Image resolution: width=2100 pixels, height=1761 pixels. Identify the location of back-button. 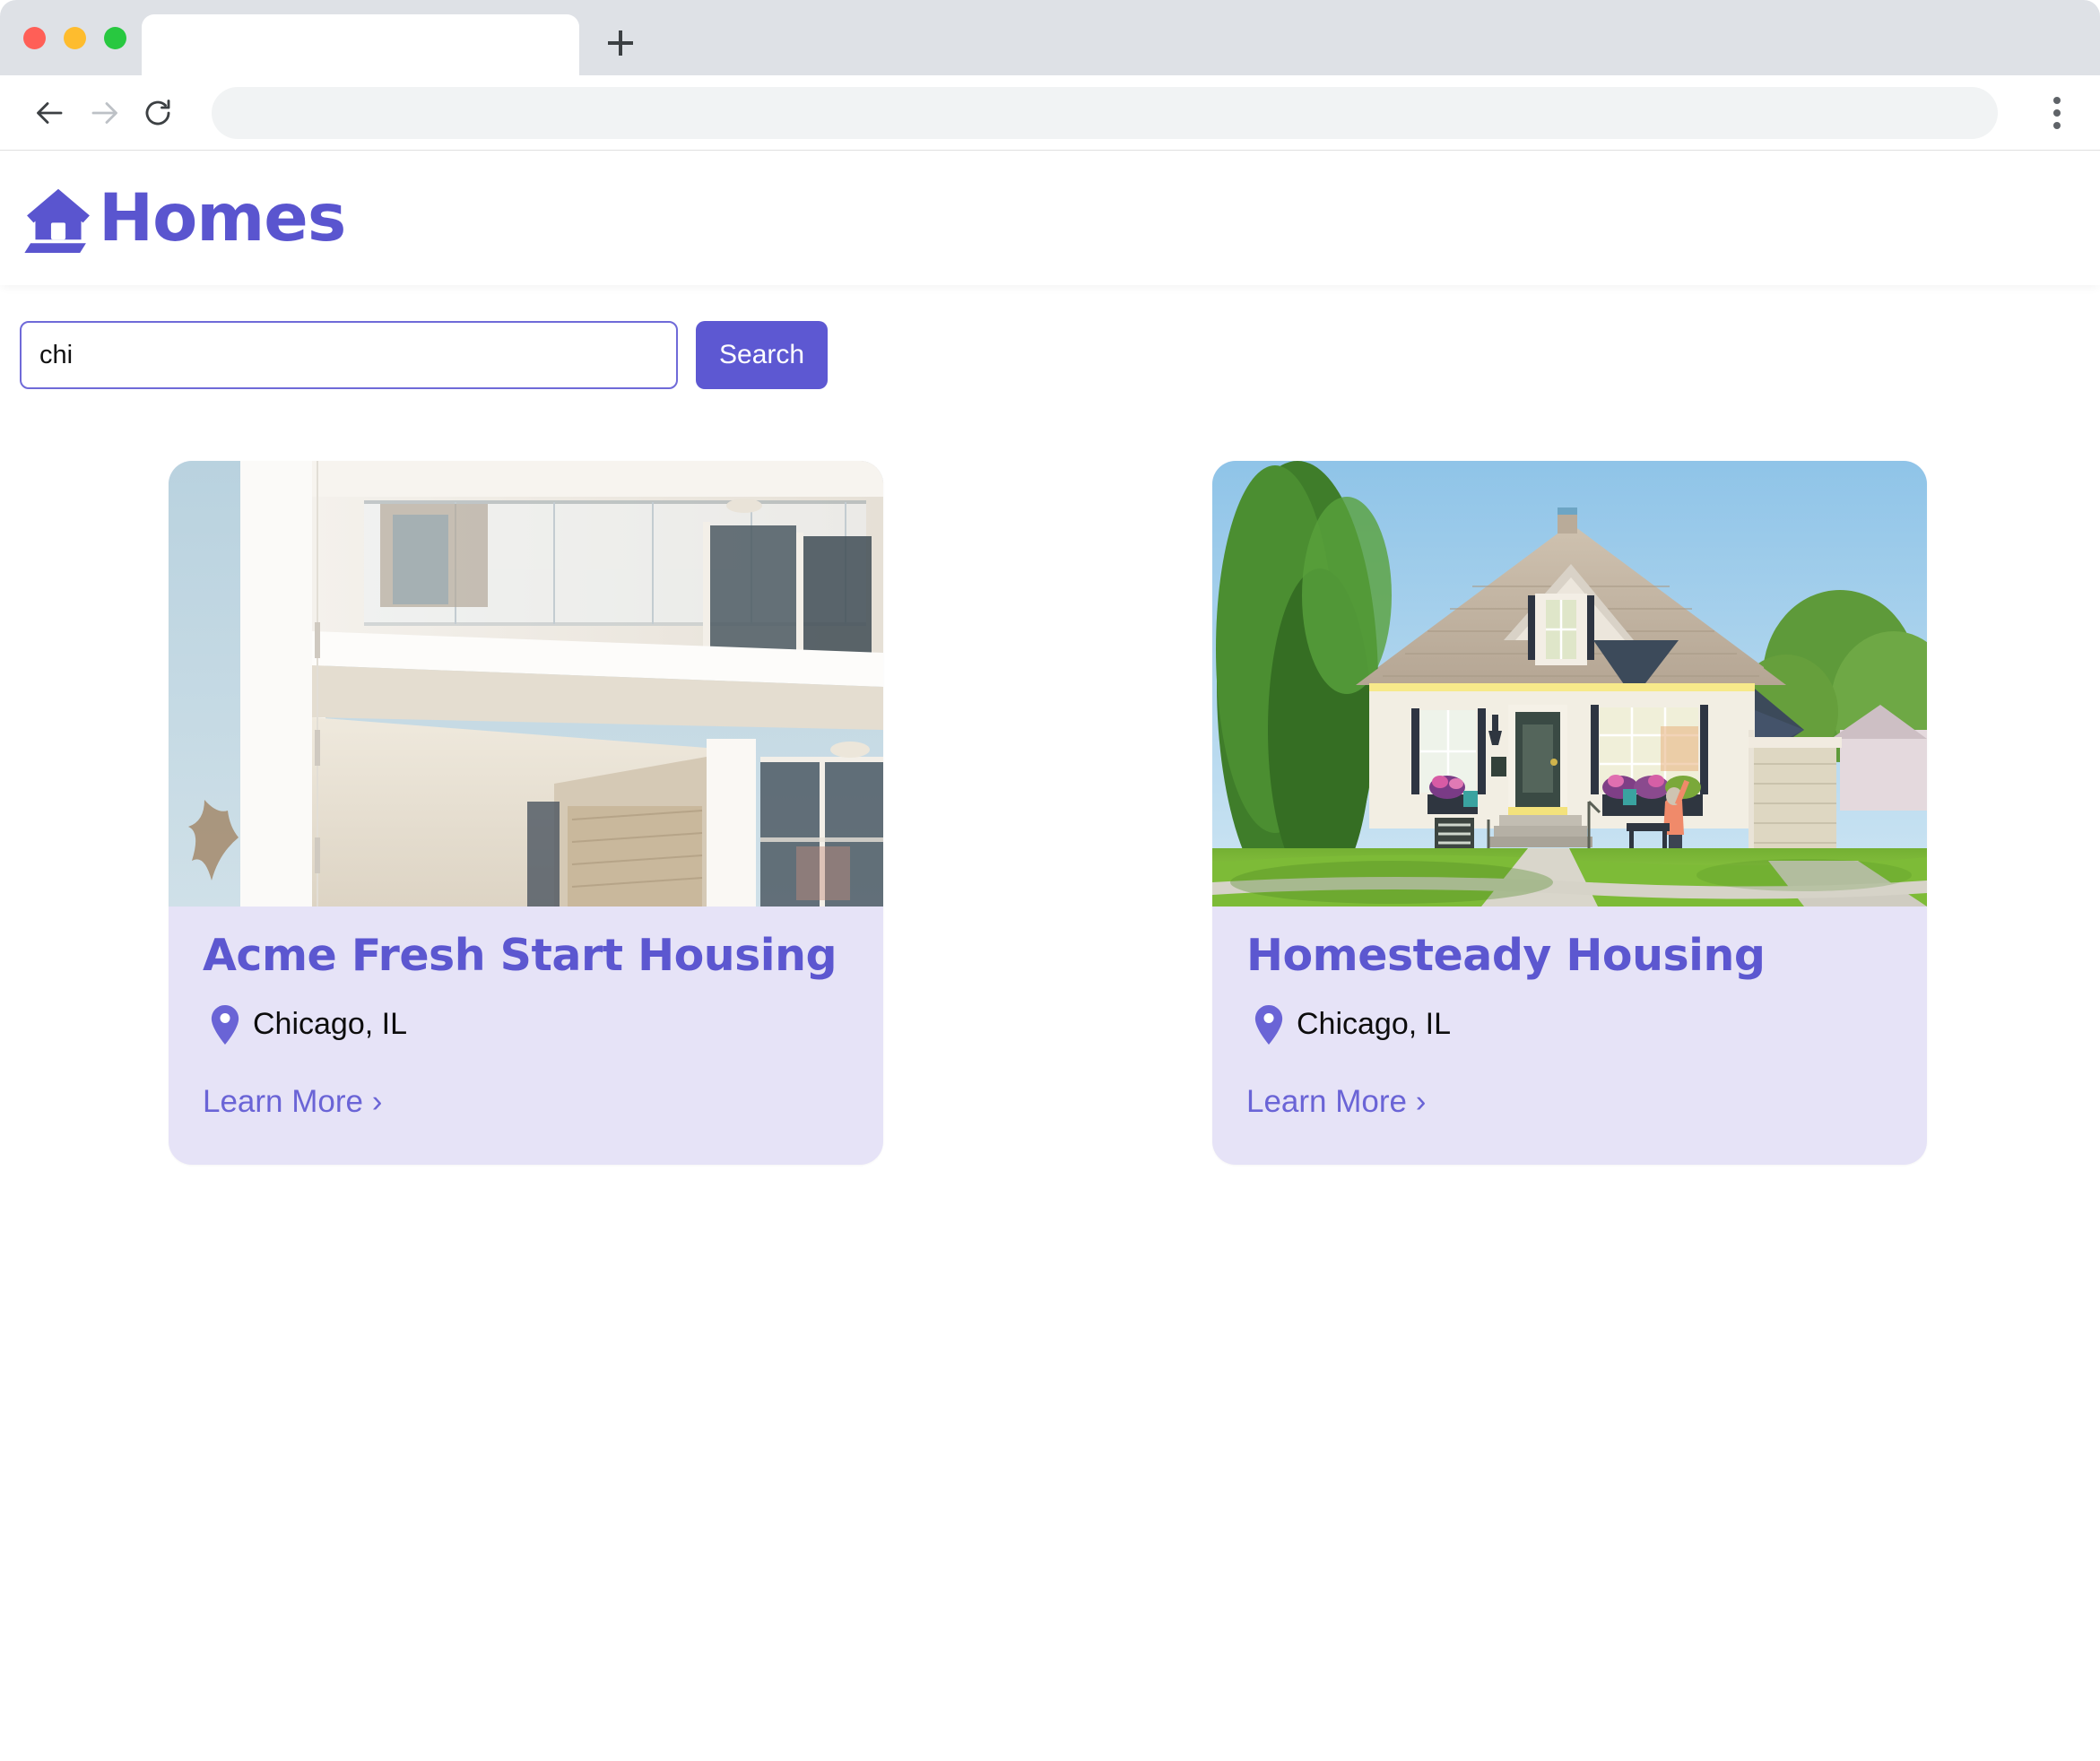
(50, 113).